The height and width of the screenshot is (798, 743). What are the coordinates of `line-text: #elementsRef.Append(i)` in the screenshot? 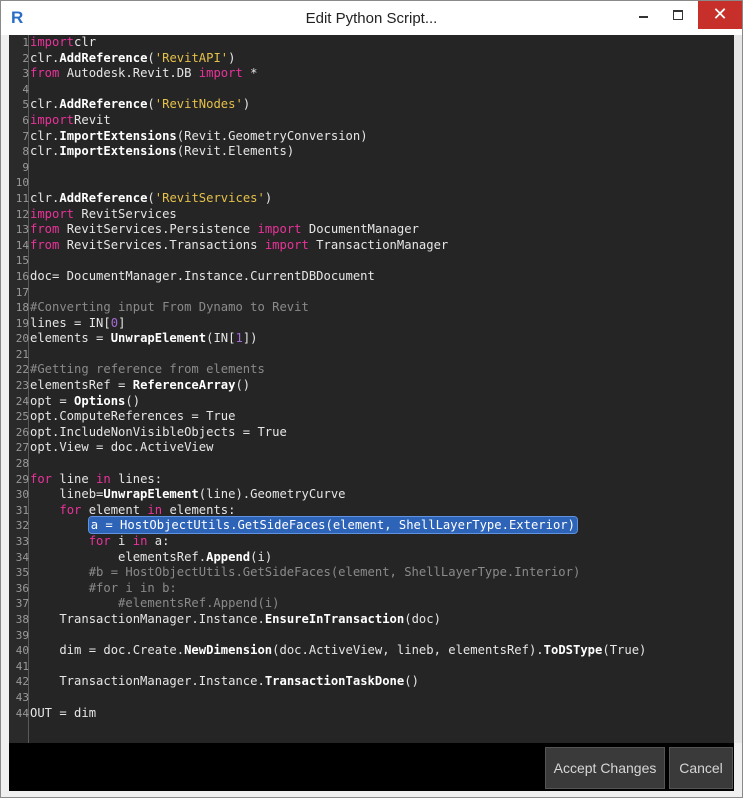 It's located at (154, 604).